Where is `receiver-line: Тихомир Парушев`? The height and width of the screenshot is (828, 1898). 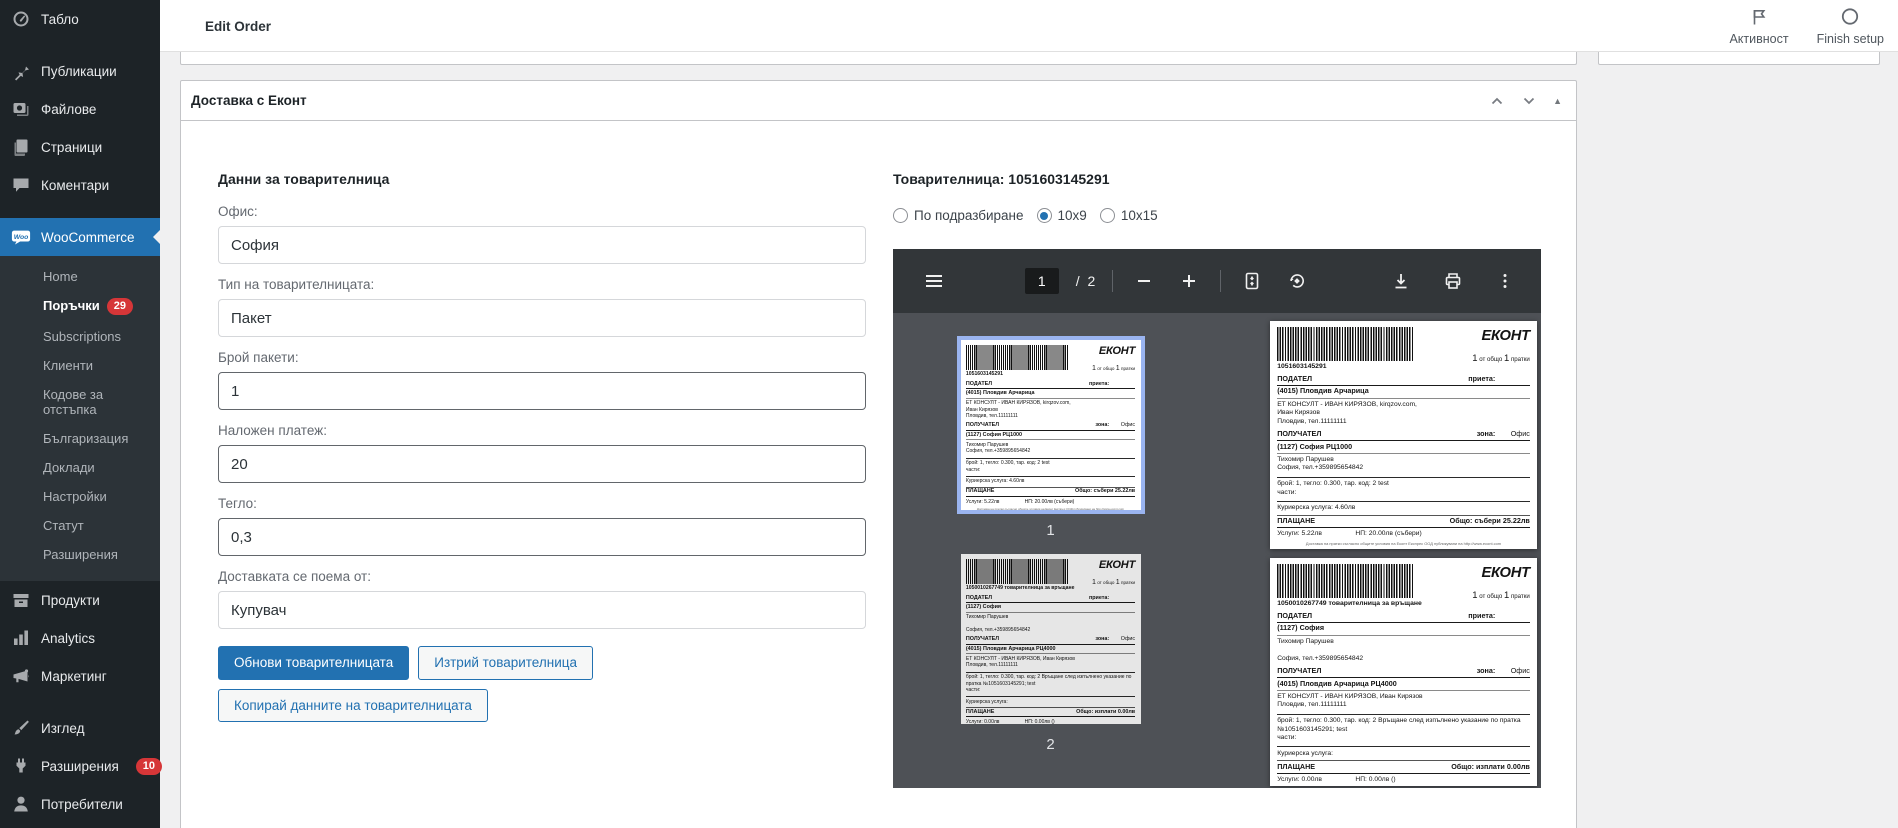 receiver-line: Тихомир Парушев is located at coordinates (1305, 459).